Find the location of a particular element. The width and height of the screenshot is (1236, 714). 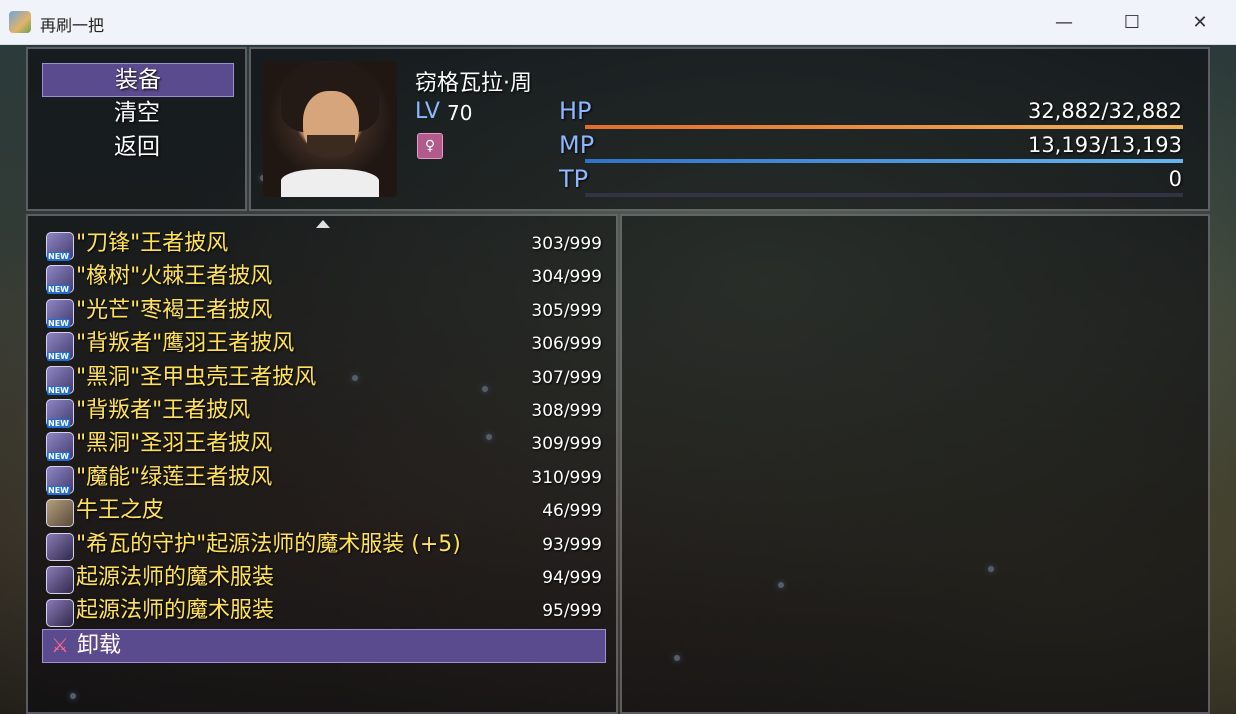

command-equip: 装备 is located at coordinates (138, 80).